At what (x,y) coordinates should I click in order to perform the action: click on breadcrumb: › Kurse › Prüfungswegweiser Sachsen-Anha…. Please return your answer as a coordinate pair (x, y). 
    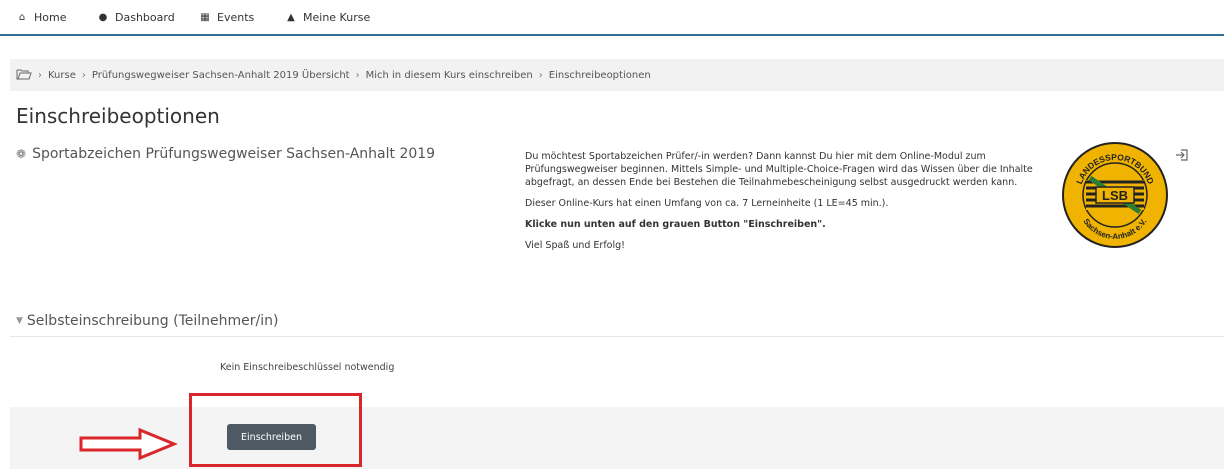
    Looking at the image, I should click on (617, 75).